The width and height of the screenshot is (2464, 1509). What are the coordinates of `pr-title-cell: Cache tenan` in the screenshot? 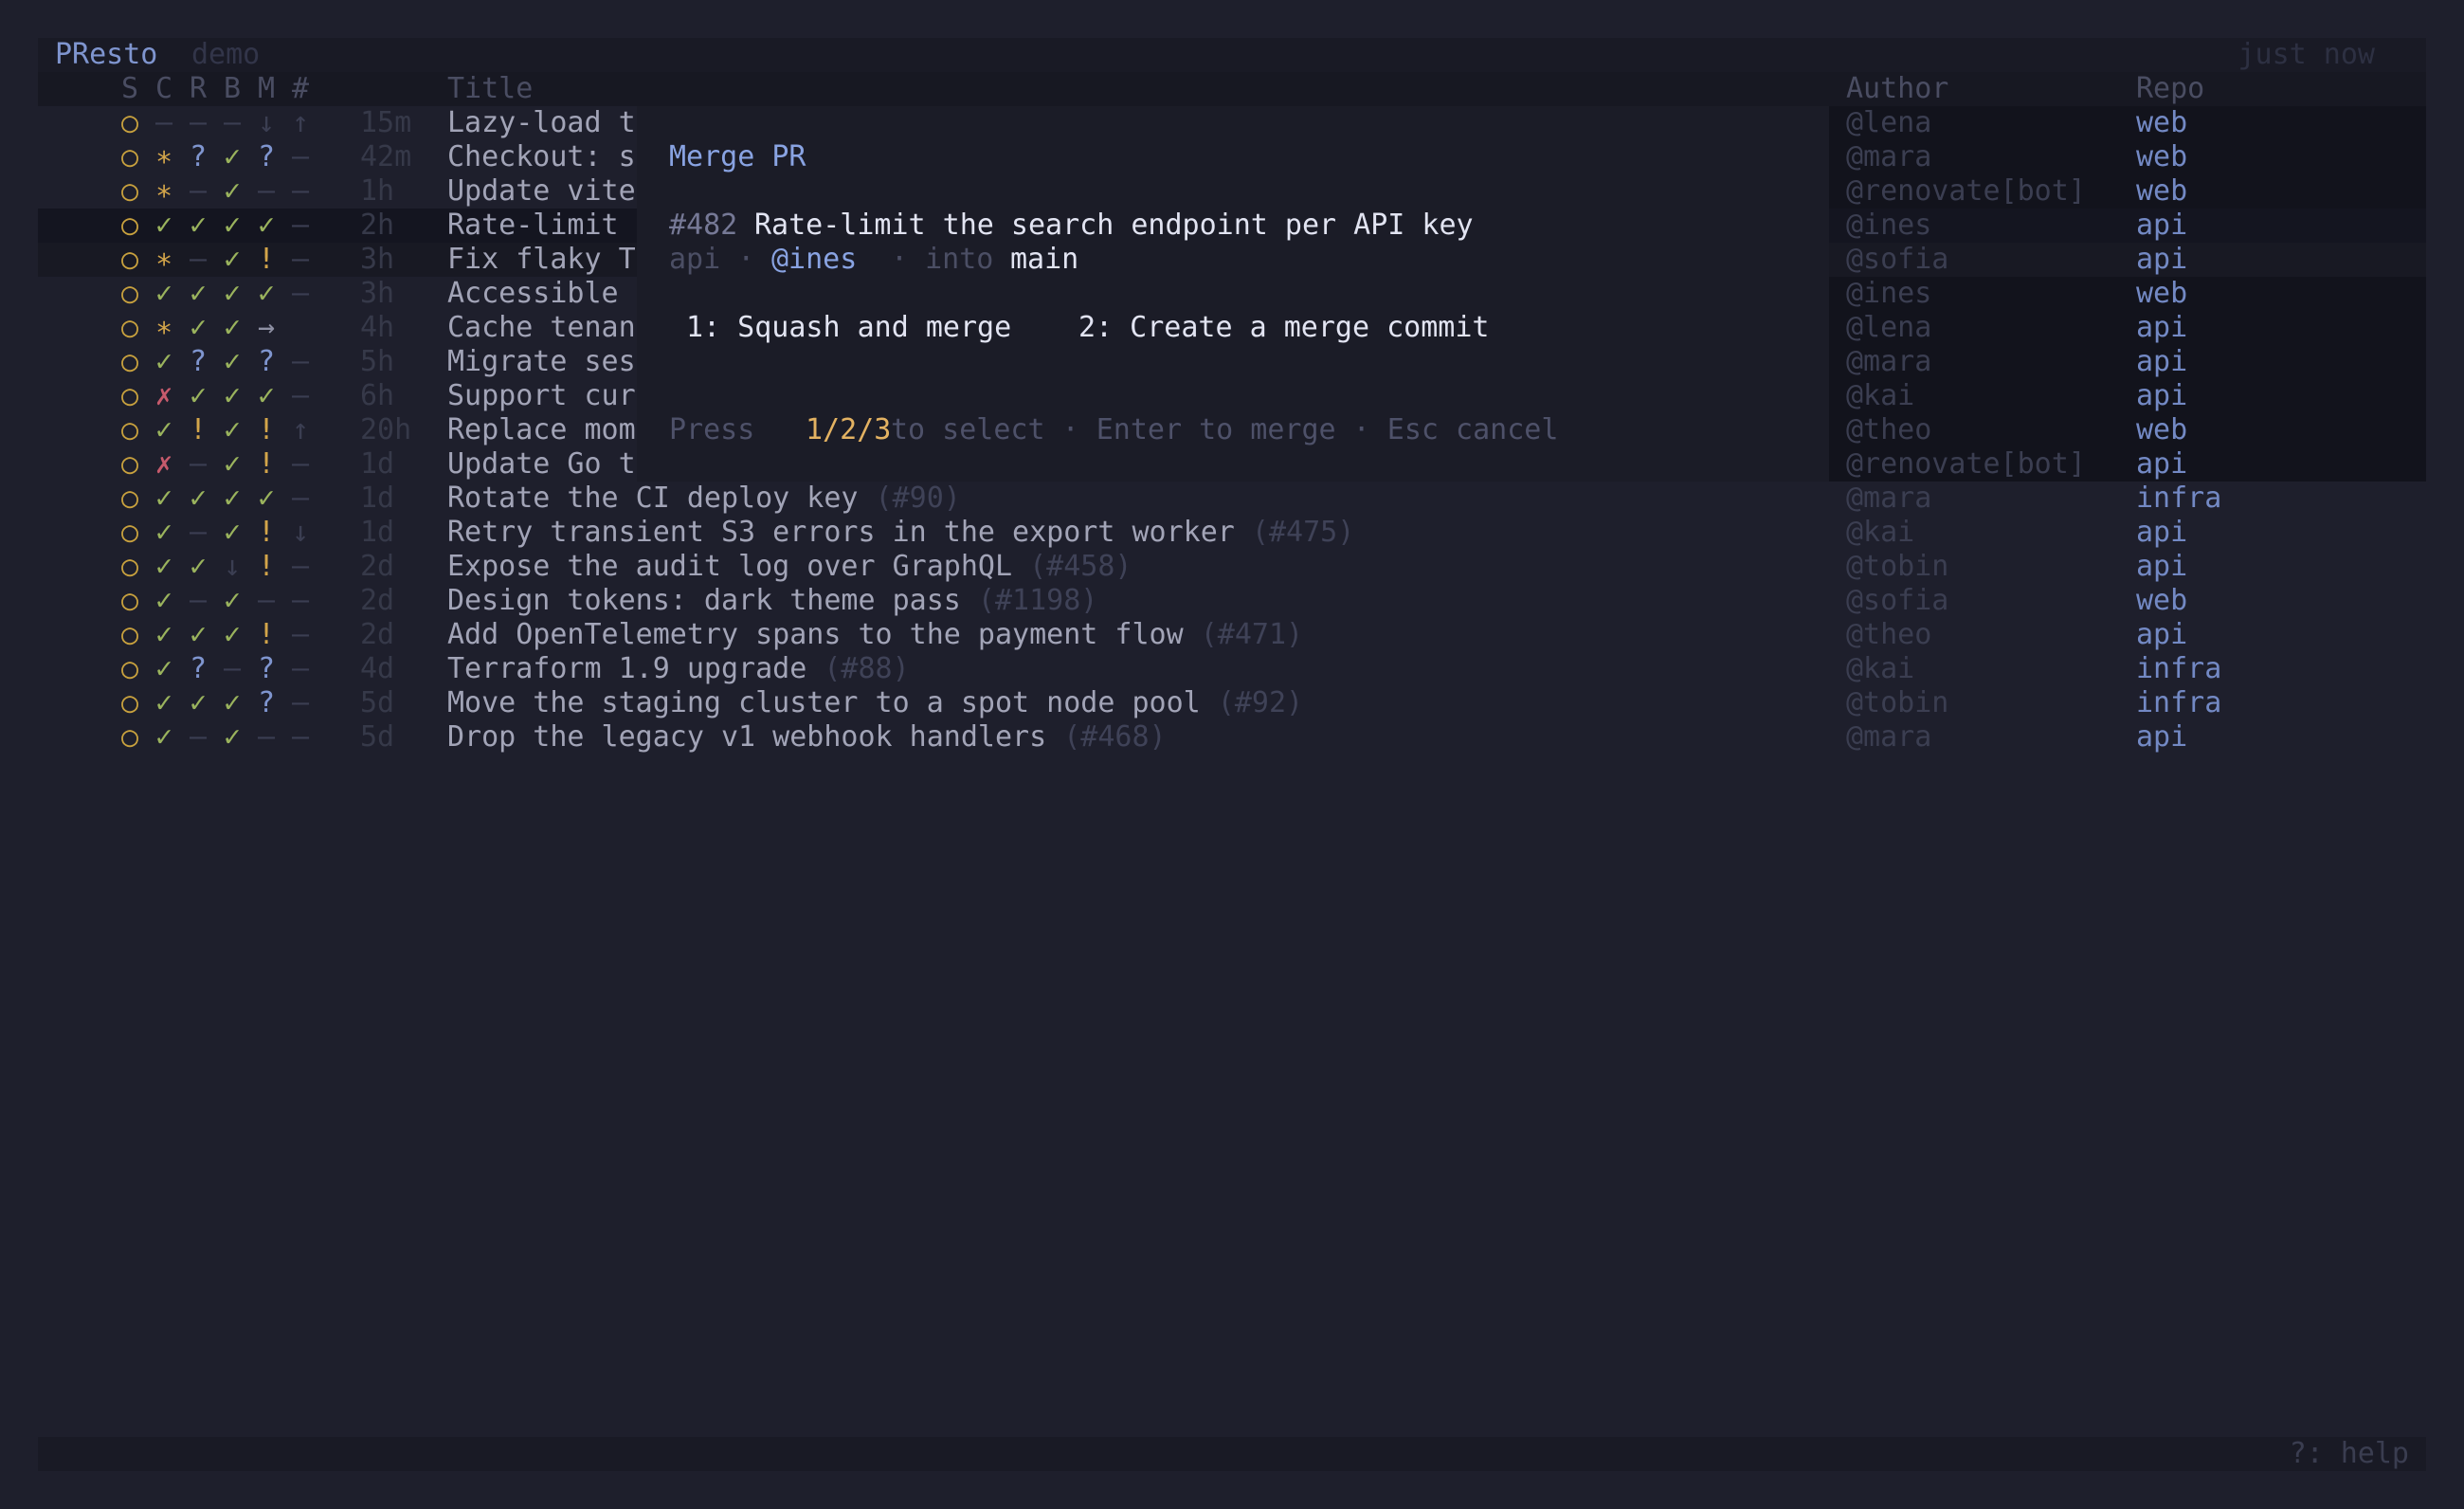 It's located at (542, 328).